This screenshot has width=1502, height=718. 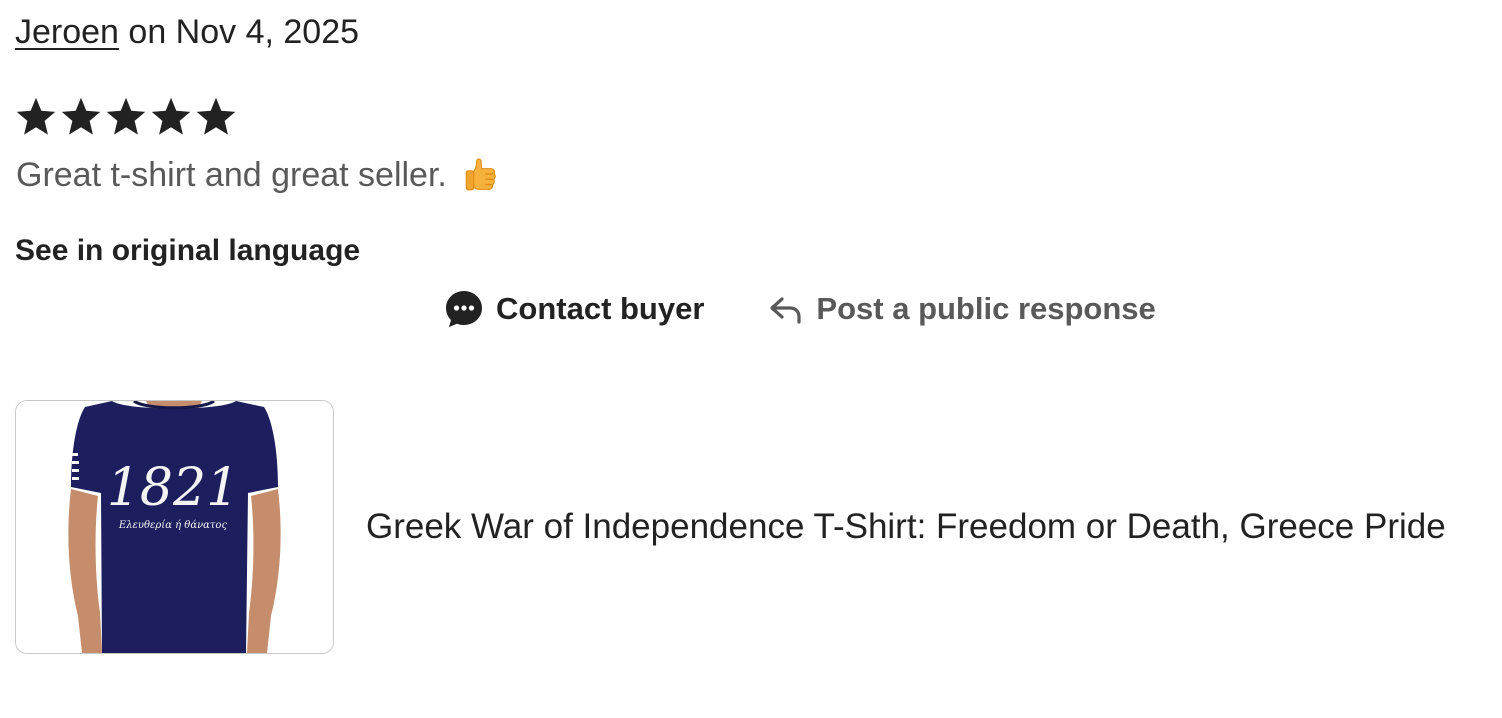 I want to click on review-text: Great t-shirt and great seller., so click(x=256, y=175).